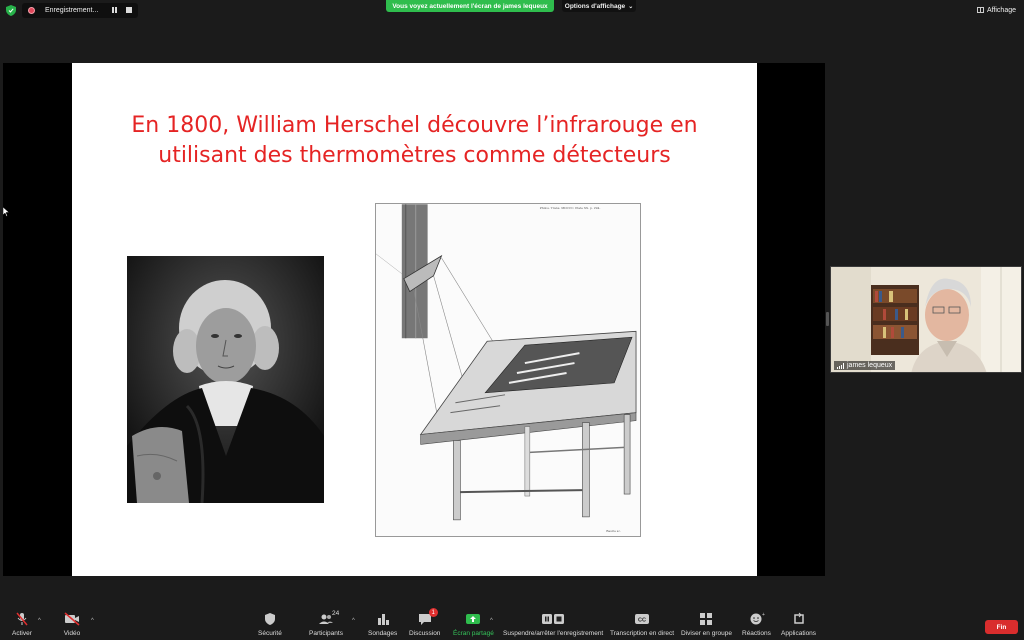  What do you see at coordinates (631, 6) in the screenshot?
I see `chevron-down-icon: ⌄` at bounding box center [631, 6].